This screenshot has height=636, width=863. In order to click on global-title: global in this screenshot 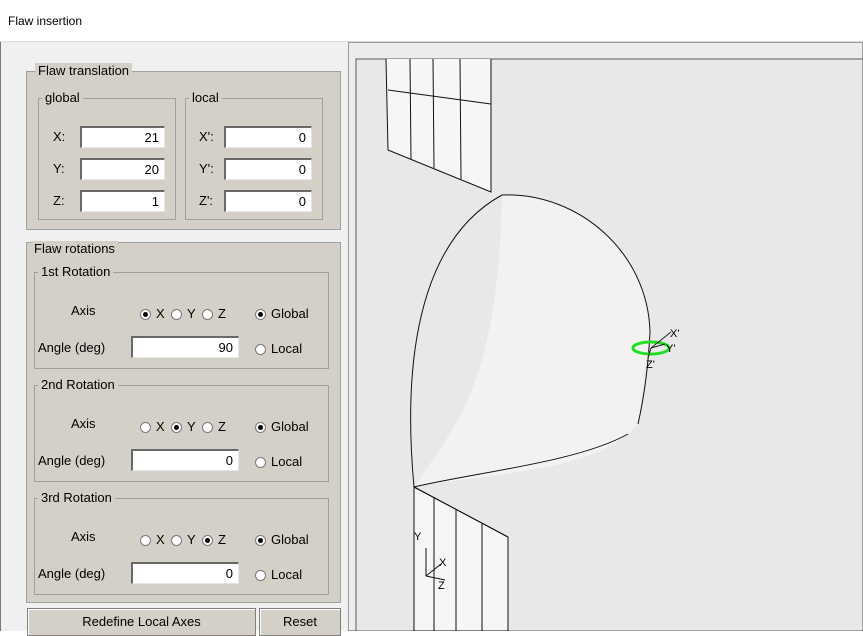, I will do `click(62, 98)`.